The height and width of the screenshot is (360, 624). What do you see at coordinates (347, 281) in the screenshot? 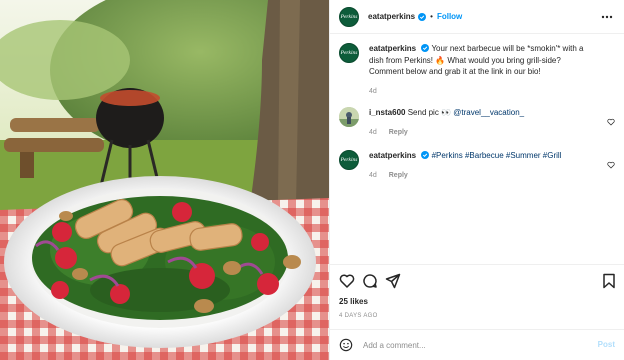
I see `like-heart-icon` at bounding box center [347, 281].